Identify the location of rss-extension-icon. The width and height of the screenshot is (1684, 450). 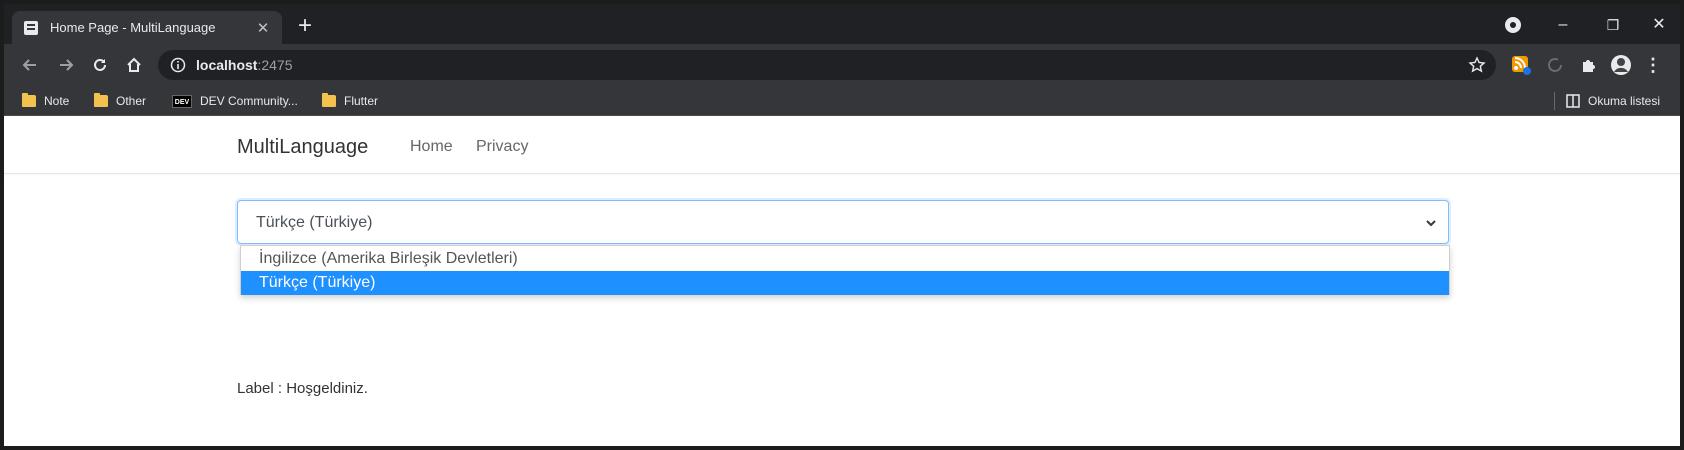
(1521, 65).